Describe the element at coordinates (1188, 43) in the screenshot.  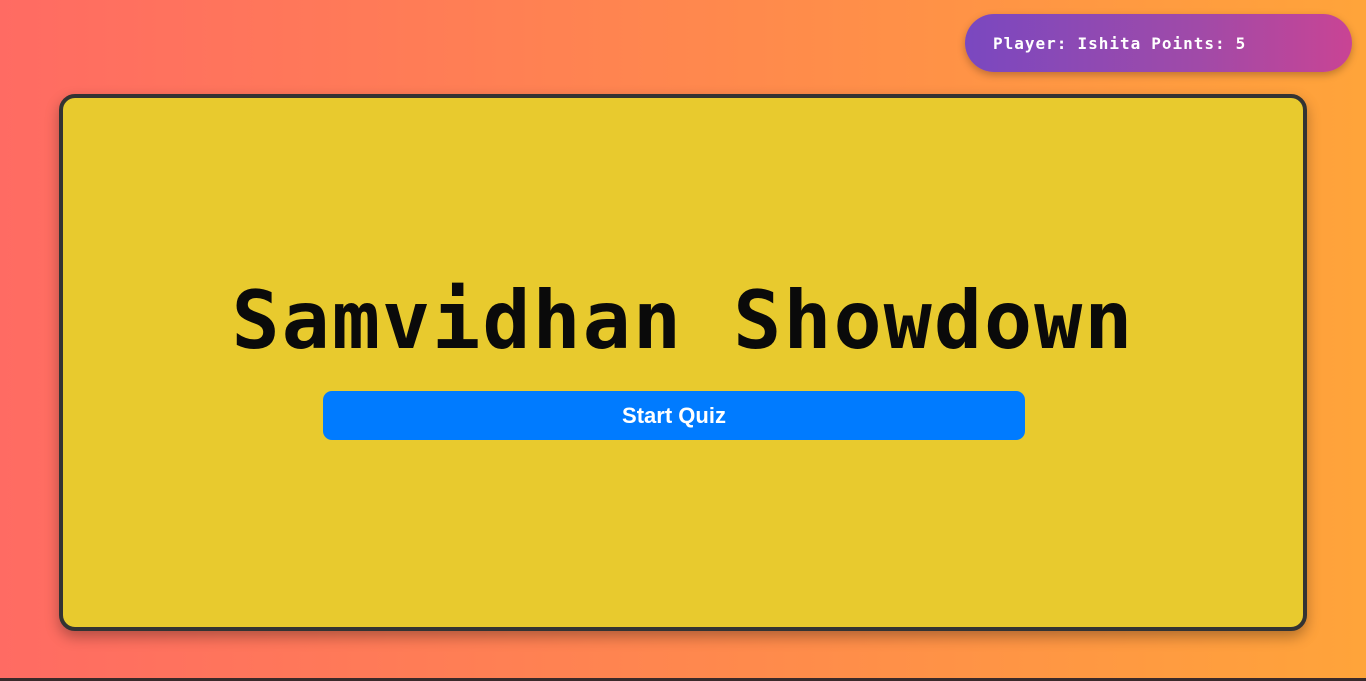
I see `points-label: Points:` at that location.